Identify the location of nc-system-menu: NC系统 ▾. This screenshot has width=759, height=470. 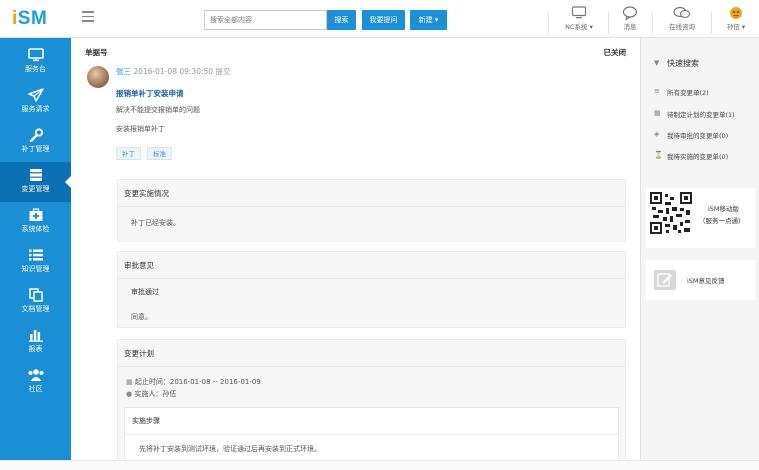
(579, 18).